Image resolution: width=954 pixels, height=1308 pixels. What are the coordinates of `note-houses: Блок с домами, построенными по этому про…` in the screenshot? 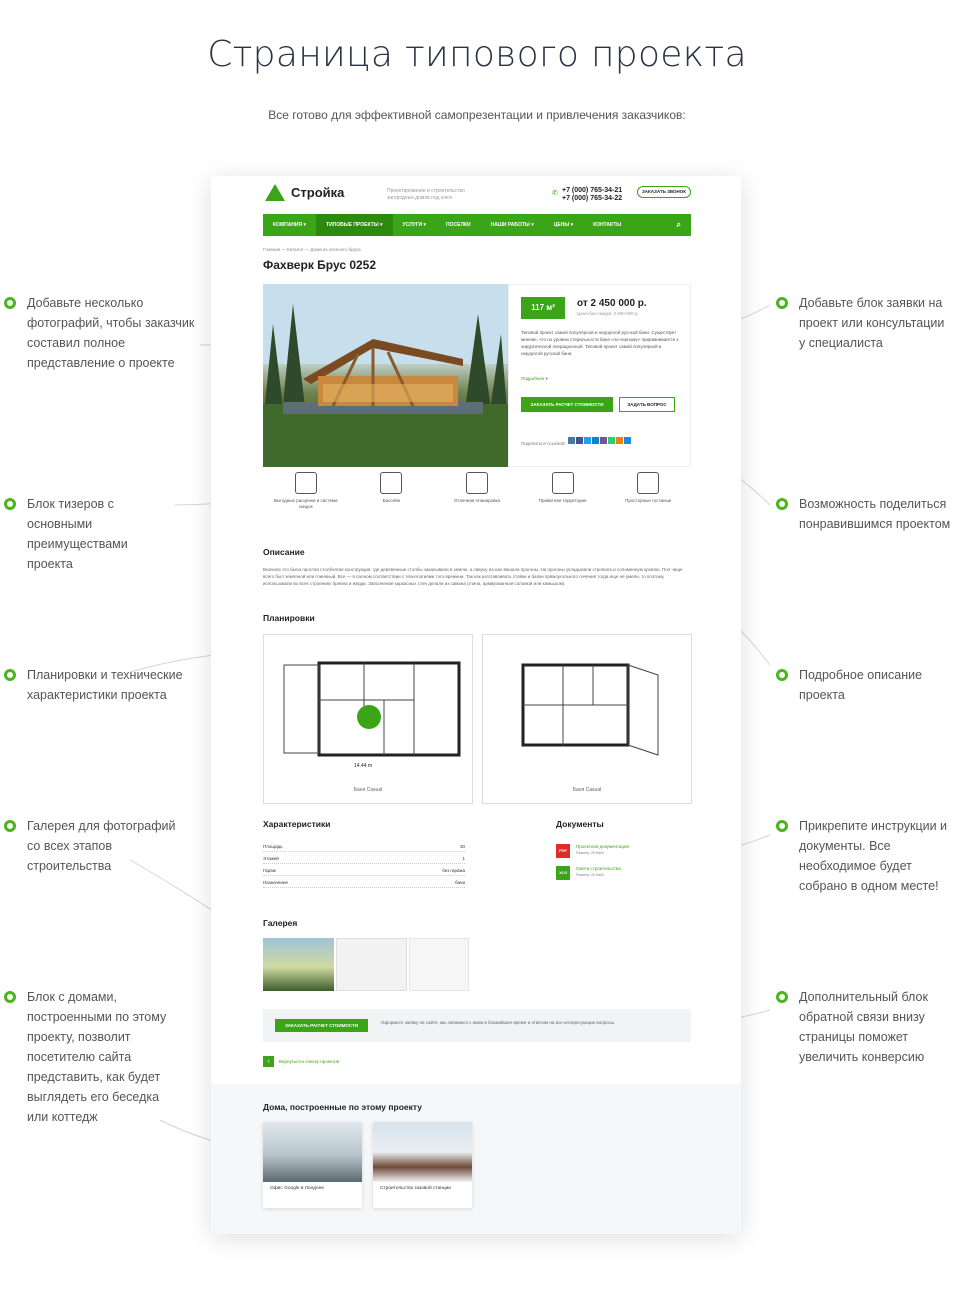 It's located at (97, 1057).